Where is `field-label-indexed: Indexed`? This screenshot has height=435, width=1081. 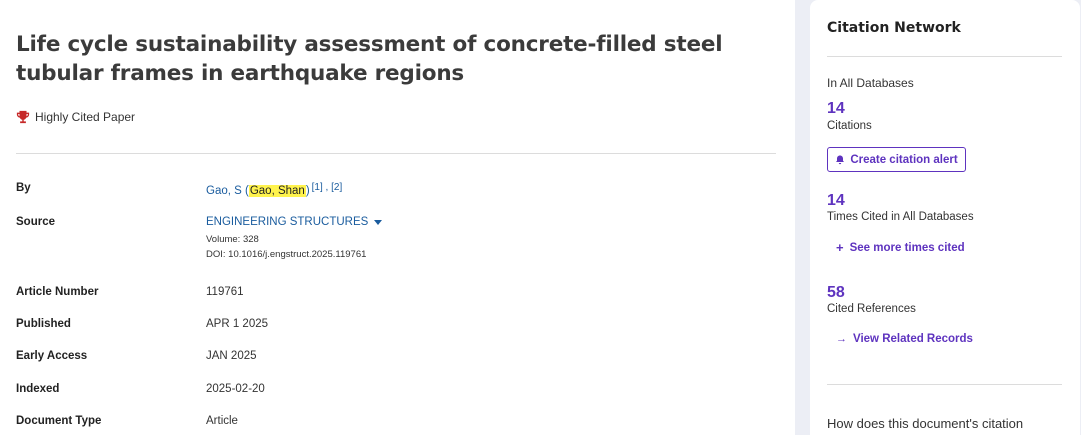 field-label-indexed: Indexed is located at coordinates (38, 389).